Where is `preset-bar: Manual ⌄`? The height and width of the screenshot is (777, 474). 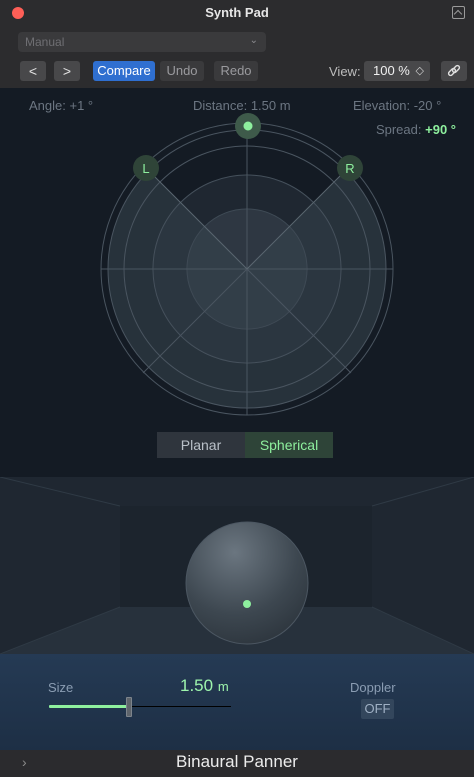 preset-bar: Manual ⌄ is located at coordinates (237, 42).